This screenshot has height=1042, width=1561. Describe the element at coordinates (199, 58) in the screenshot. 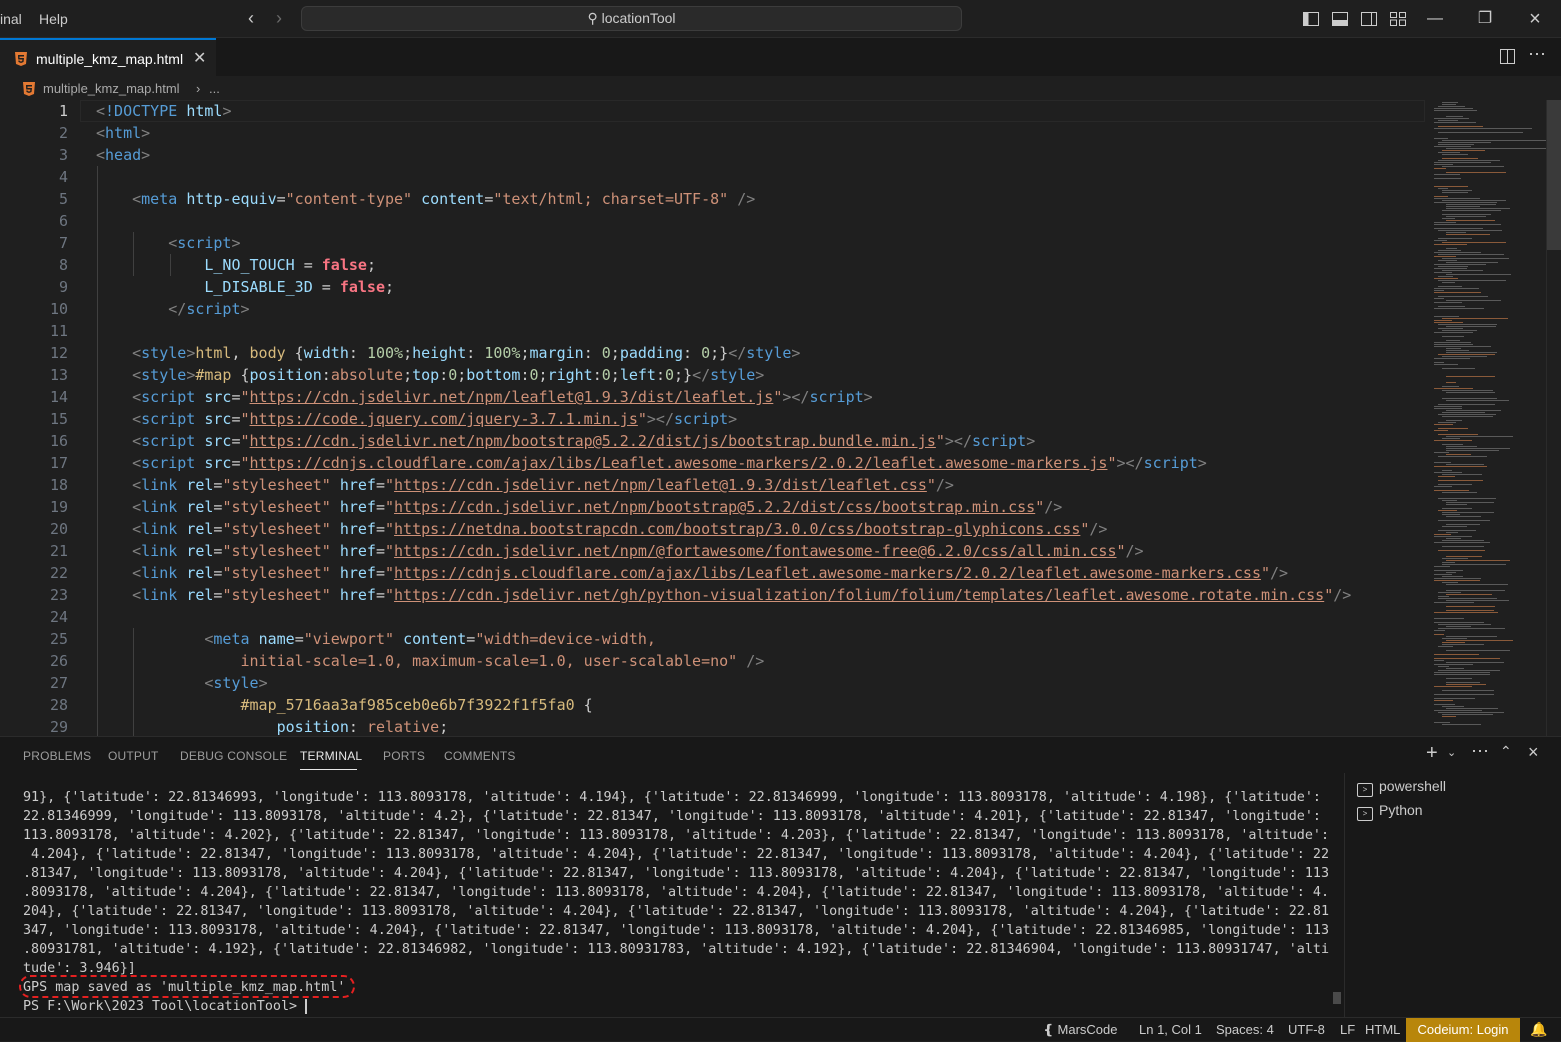

I see `tab-close-icon: ✕` at that location.